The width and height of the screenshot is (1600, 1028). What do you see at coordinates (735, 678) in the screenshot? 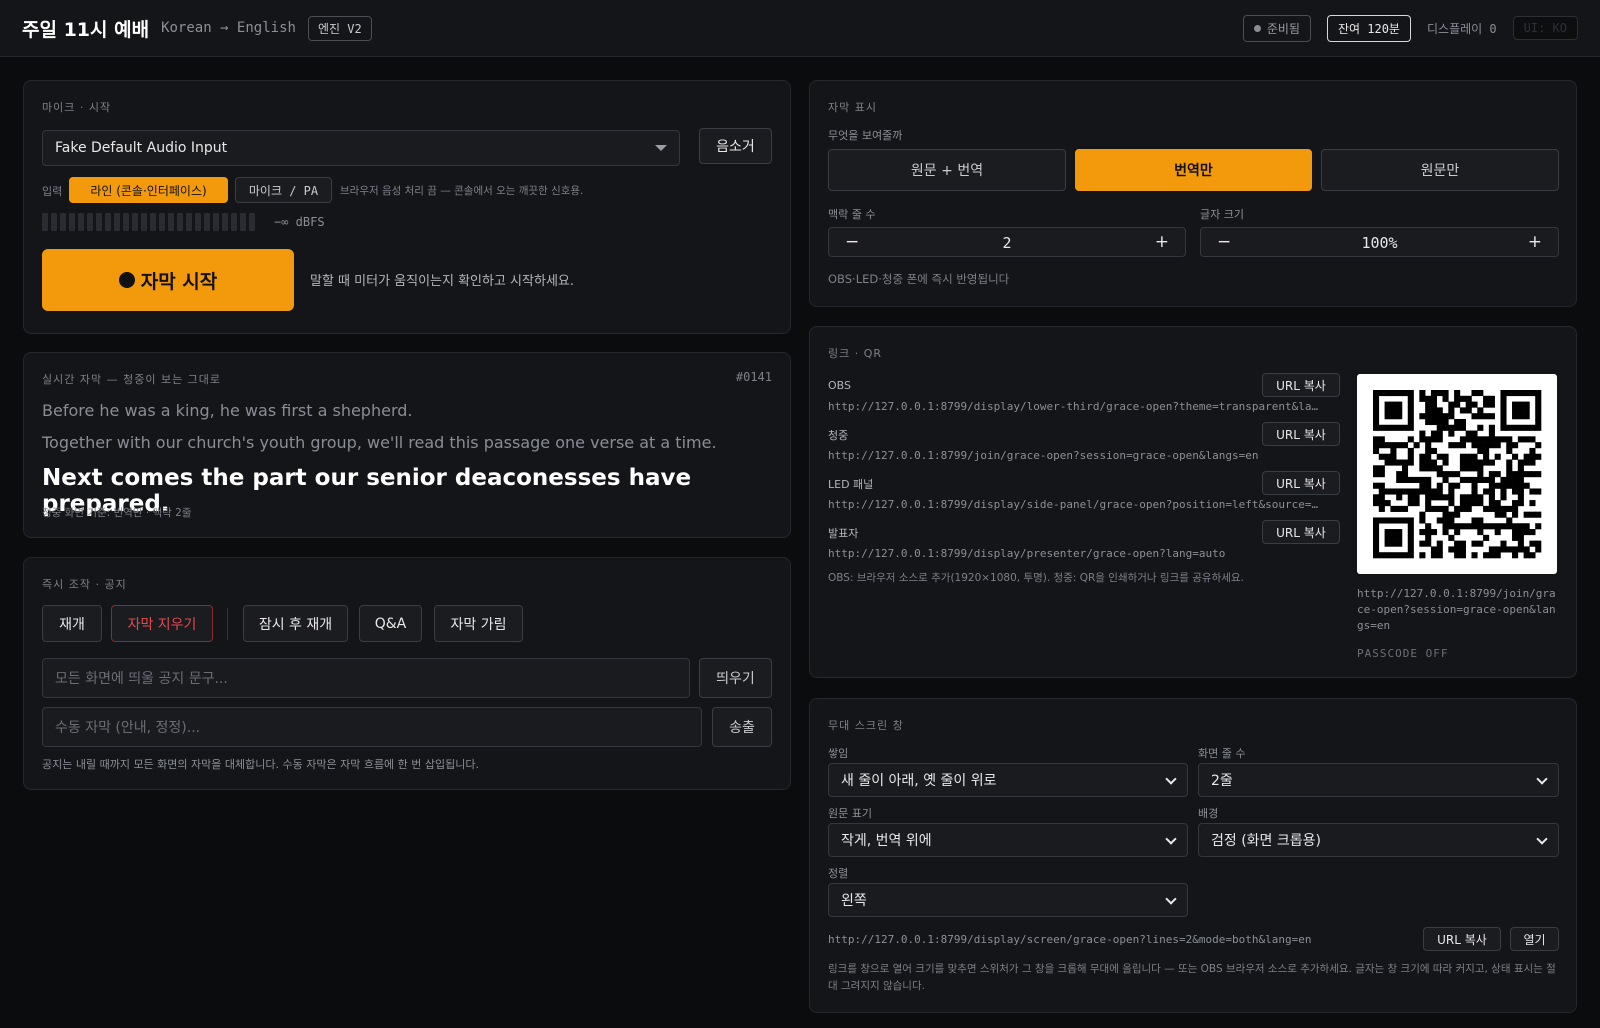
I see `notice-button: 띄우기` at bounding box center [735, 678].